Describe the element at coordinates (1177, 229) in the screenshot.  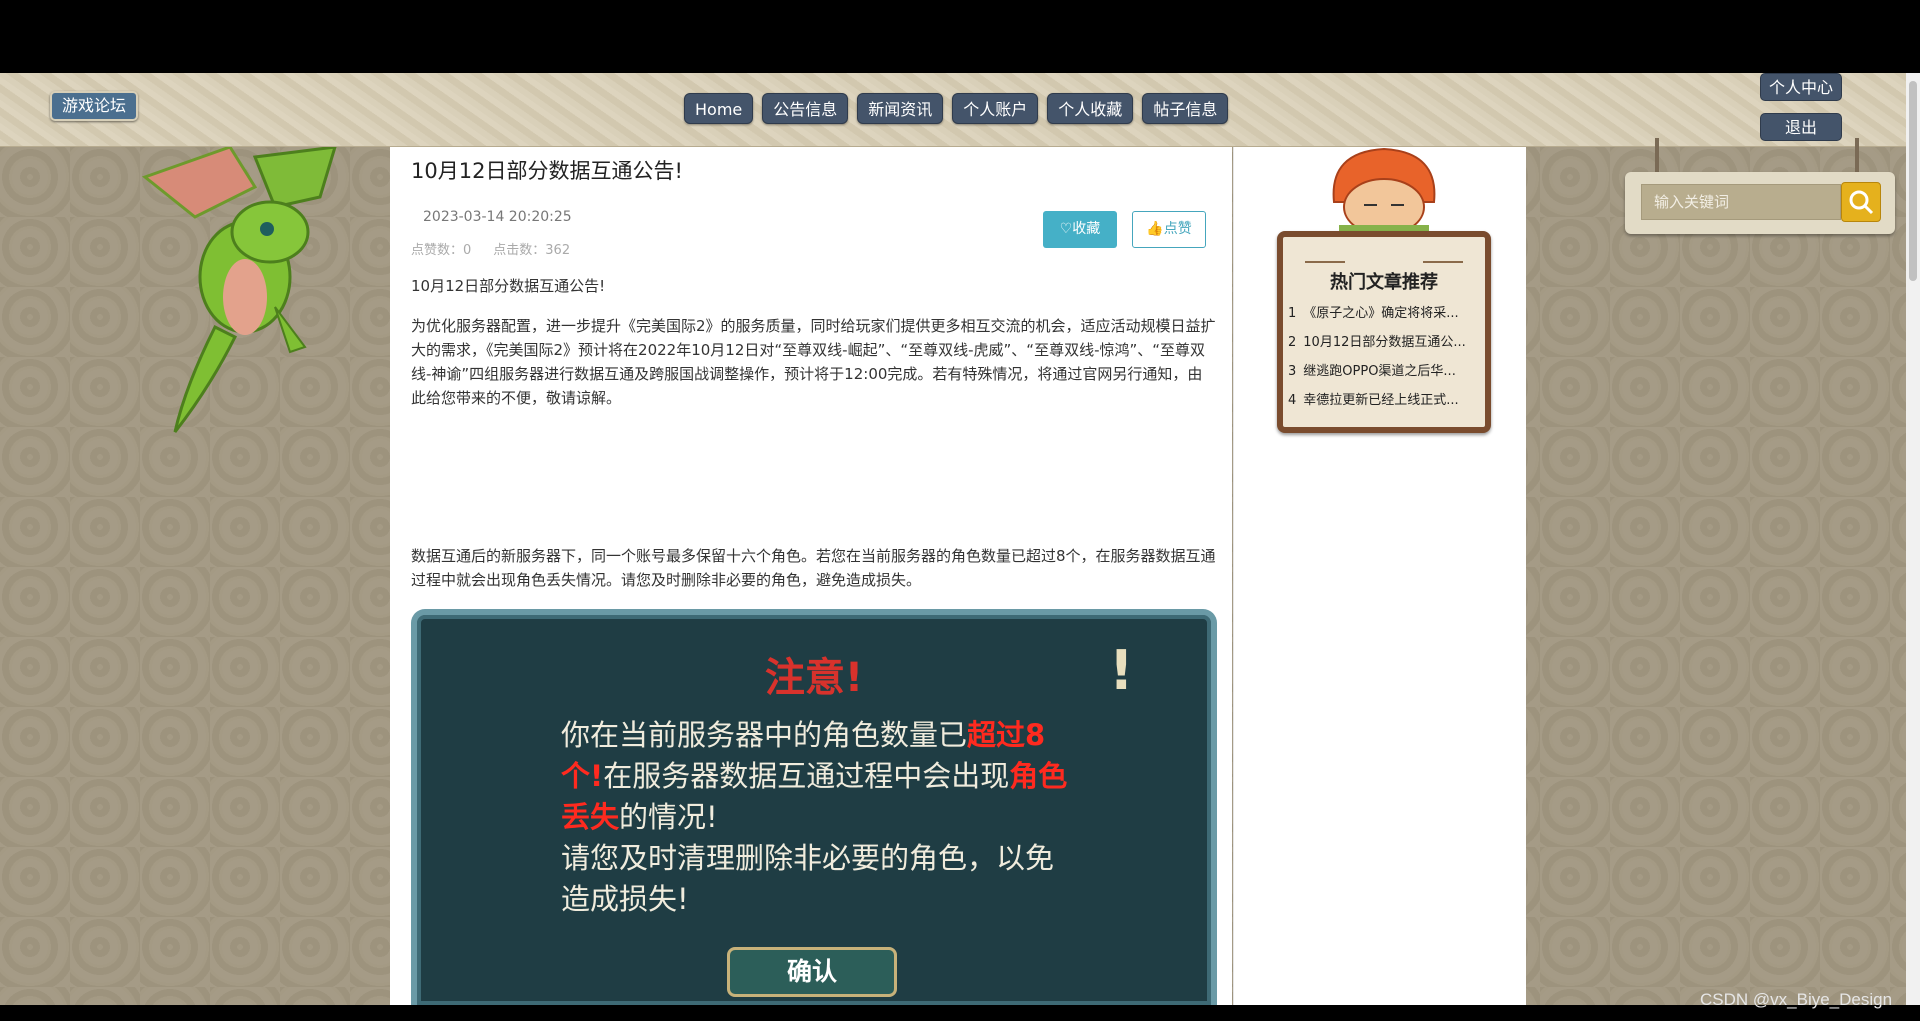
I see `like-button-label: 点赞` at that location.